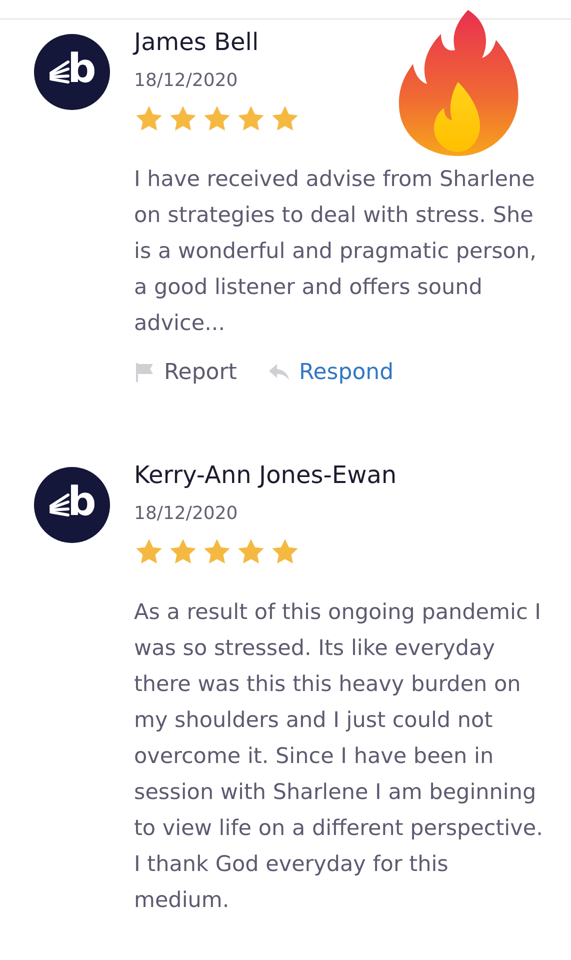  I want to click on flag-icon, so click(145, 372).